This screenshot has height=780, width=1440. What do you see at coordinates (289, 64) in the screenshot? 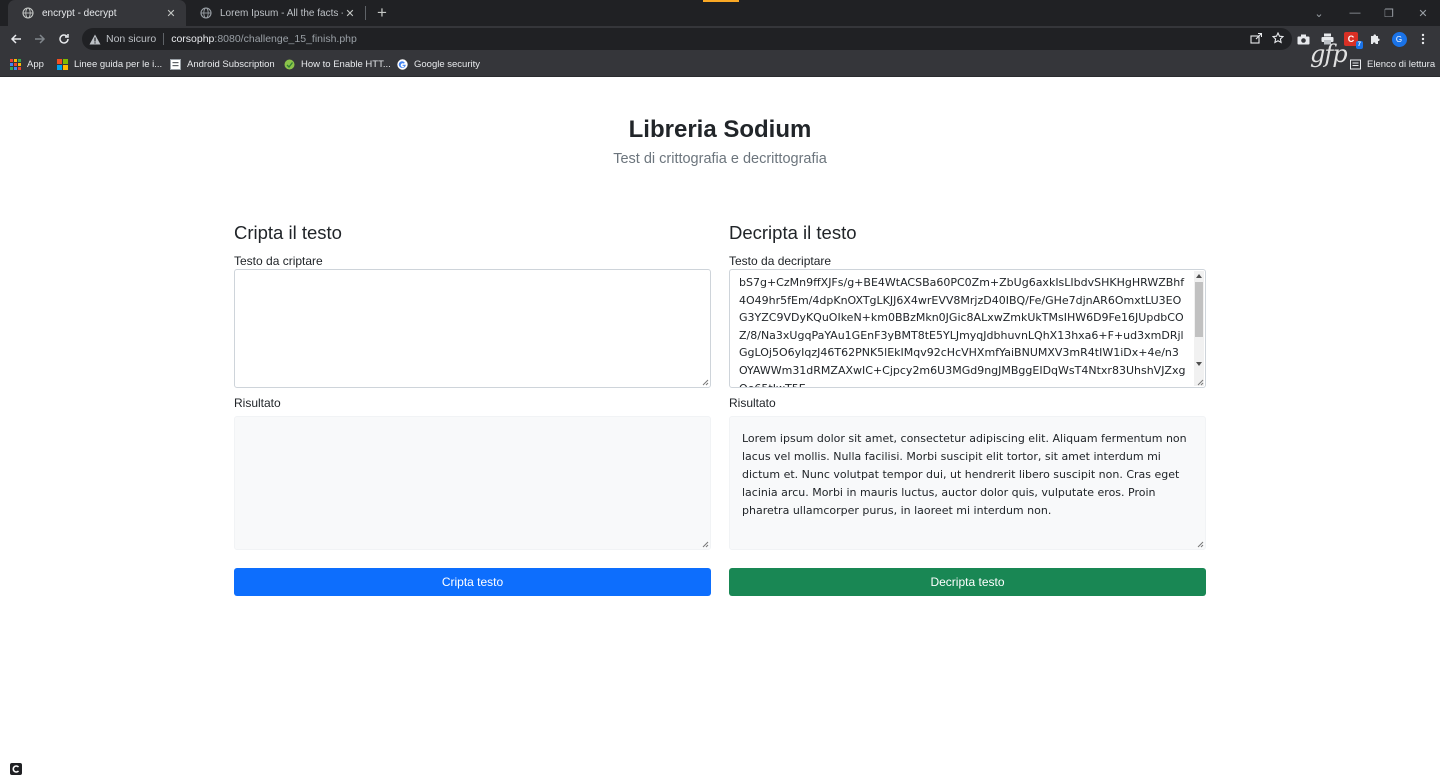
I see `site-icon` at bounding box center [289, 64].